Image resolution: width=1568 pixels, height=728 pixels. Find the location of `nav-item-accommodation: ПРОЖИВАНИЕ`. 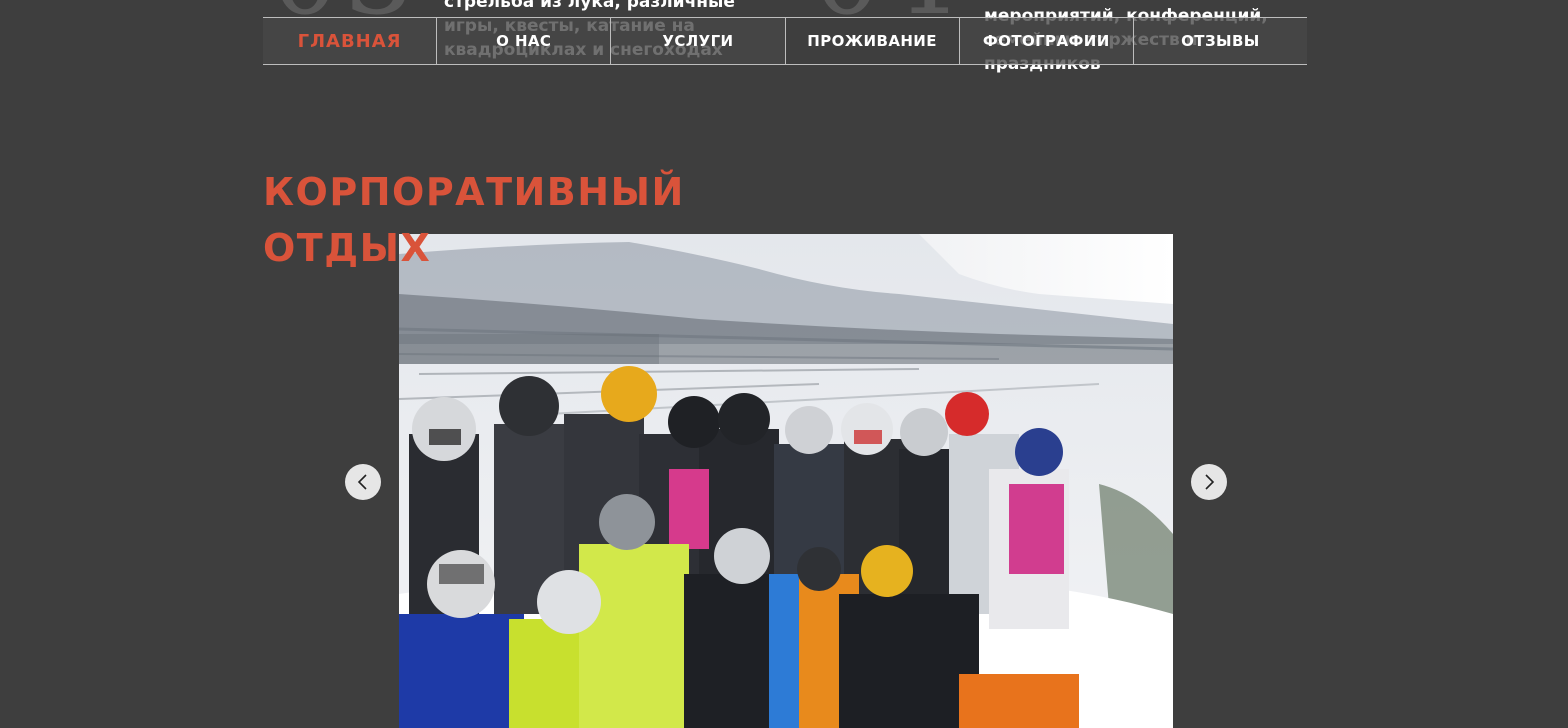

nav-item-accommodation: ПРОЖИВАНИЕ is located at coordinates (871, 41).